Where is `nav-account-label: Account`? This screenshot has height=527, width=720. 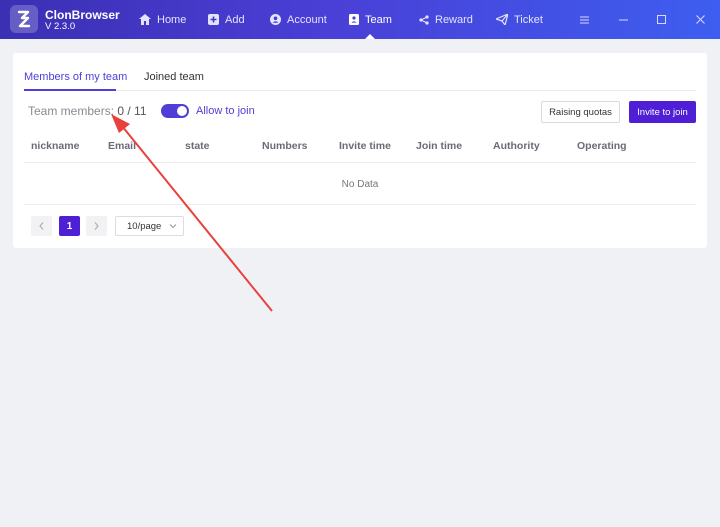
nav-account-label: Account is located at coordinates (307, 19).